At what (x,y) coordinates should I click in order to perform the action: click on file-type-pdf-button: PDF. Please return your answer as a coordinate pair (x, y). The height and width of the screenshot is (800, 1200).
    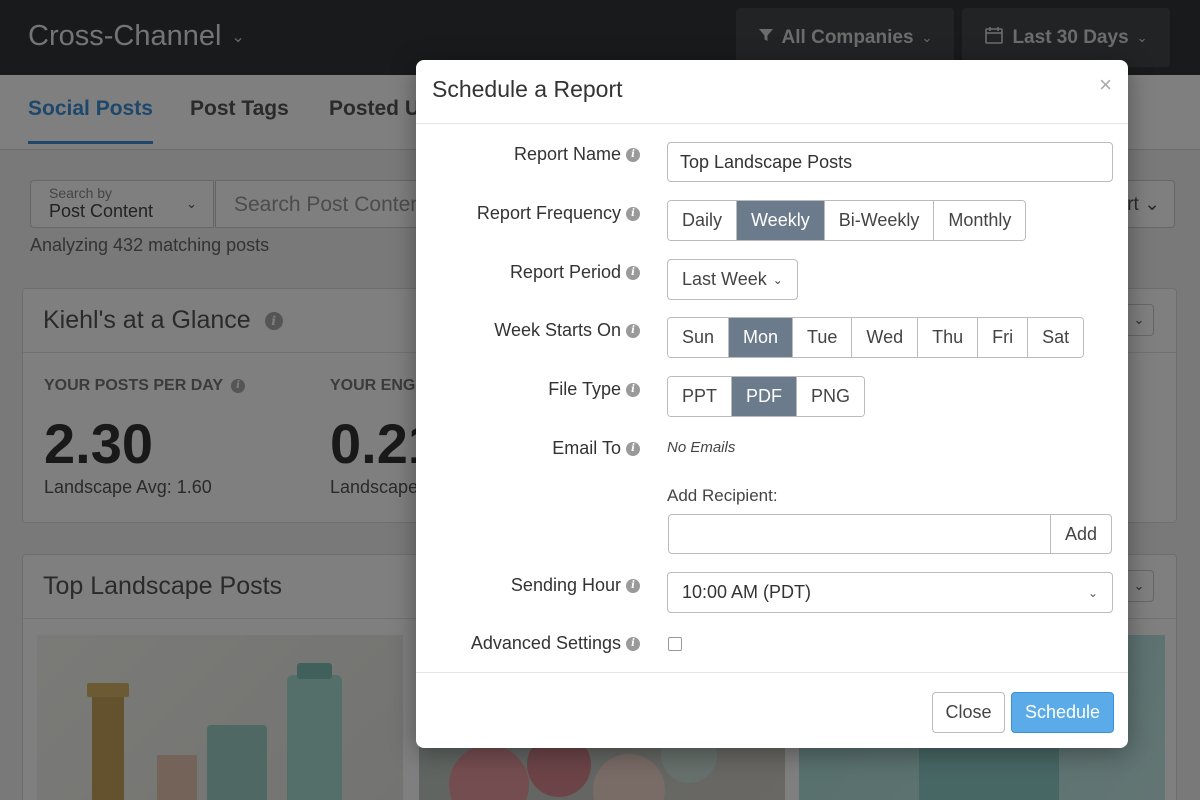
    Looking at the image, I should click on (765, 396).